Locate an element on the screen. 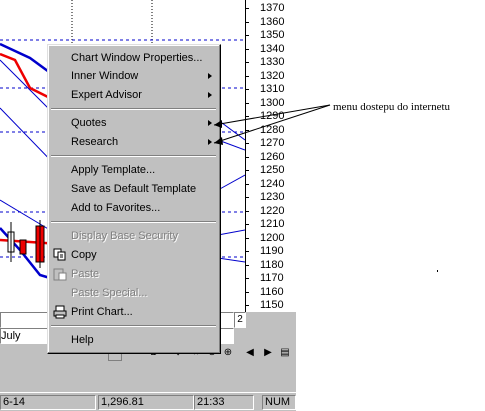  menu-item-label: Inner Window is located at coordinates (105, 76).